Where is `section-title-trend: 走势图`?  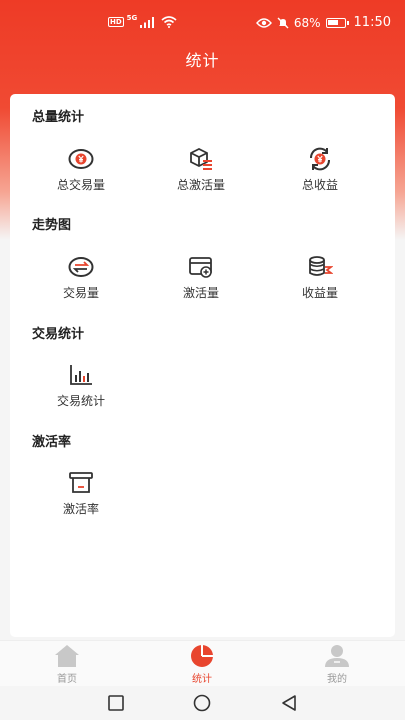 section-title-trend: 走势图 is located at coordinates (52, 225).